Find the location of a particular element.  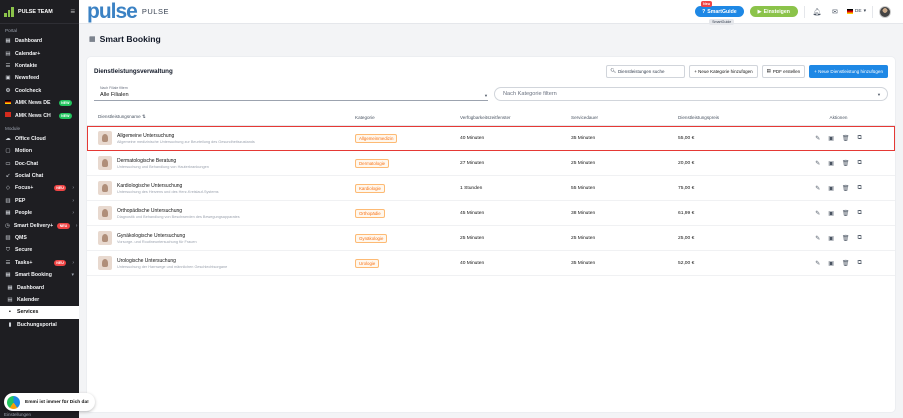

card-title: Dienstleistungsverwaltung is located at coordinates (133, 71).